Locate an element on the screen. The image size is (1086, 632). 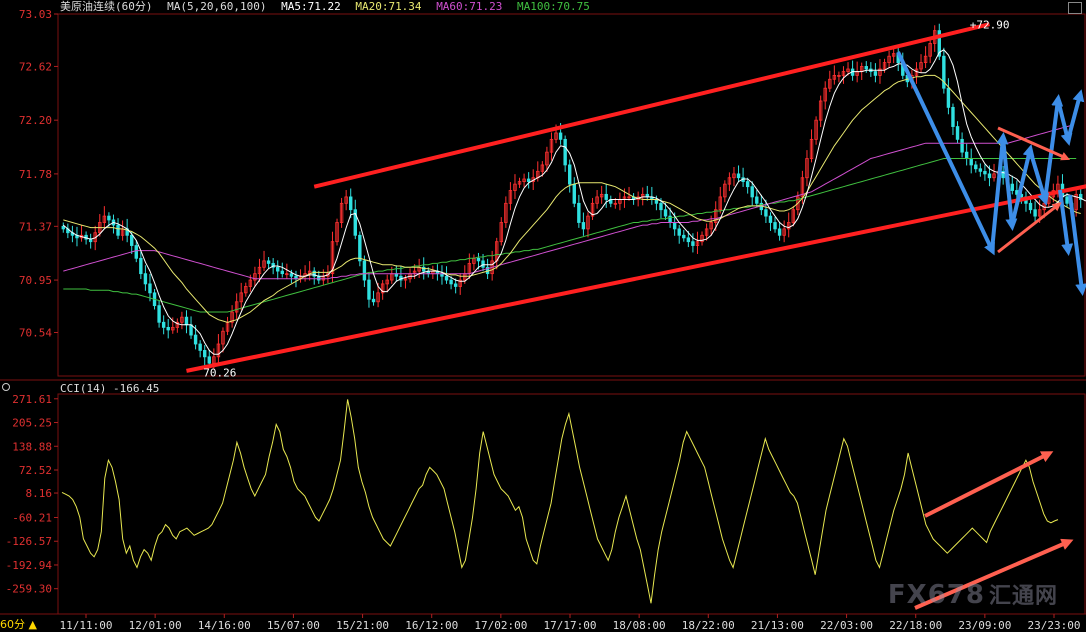
red-arrow-lower is located at coordinates (1029, 228).